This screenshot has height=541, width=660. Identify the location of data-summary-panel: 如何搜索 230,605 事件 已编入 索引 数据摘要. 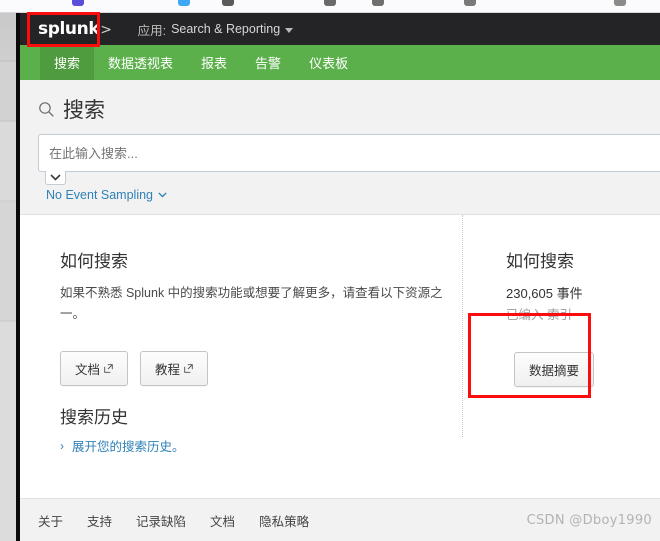
(571, 317).